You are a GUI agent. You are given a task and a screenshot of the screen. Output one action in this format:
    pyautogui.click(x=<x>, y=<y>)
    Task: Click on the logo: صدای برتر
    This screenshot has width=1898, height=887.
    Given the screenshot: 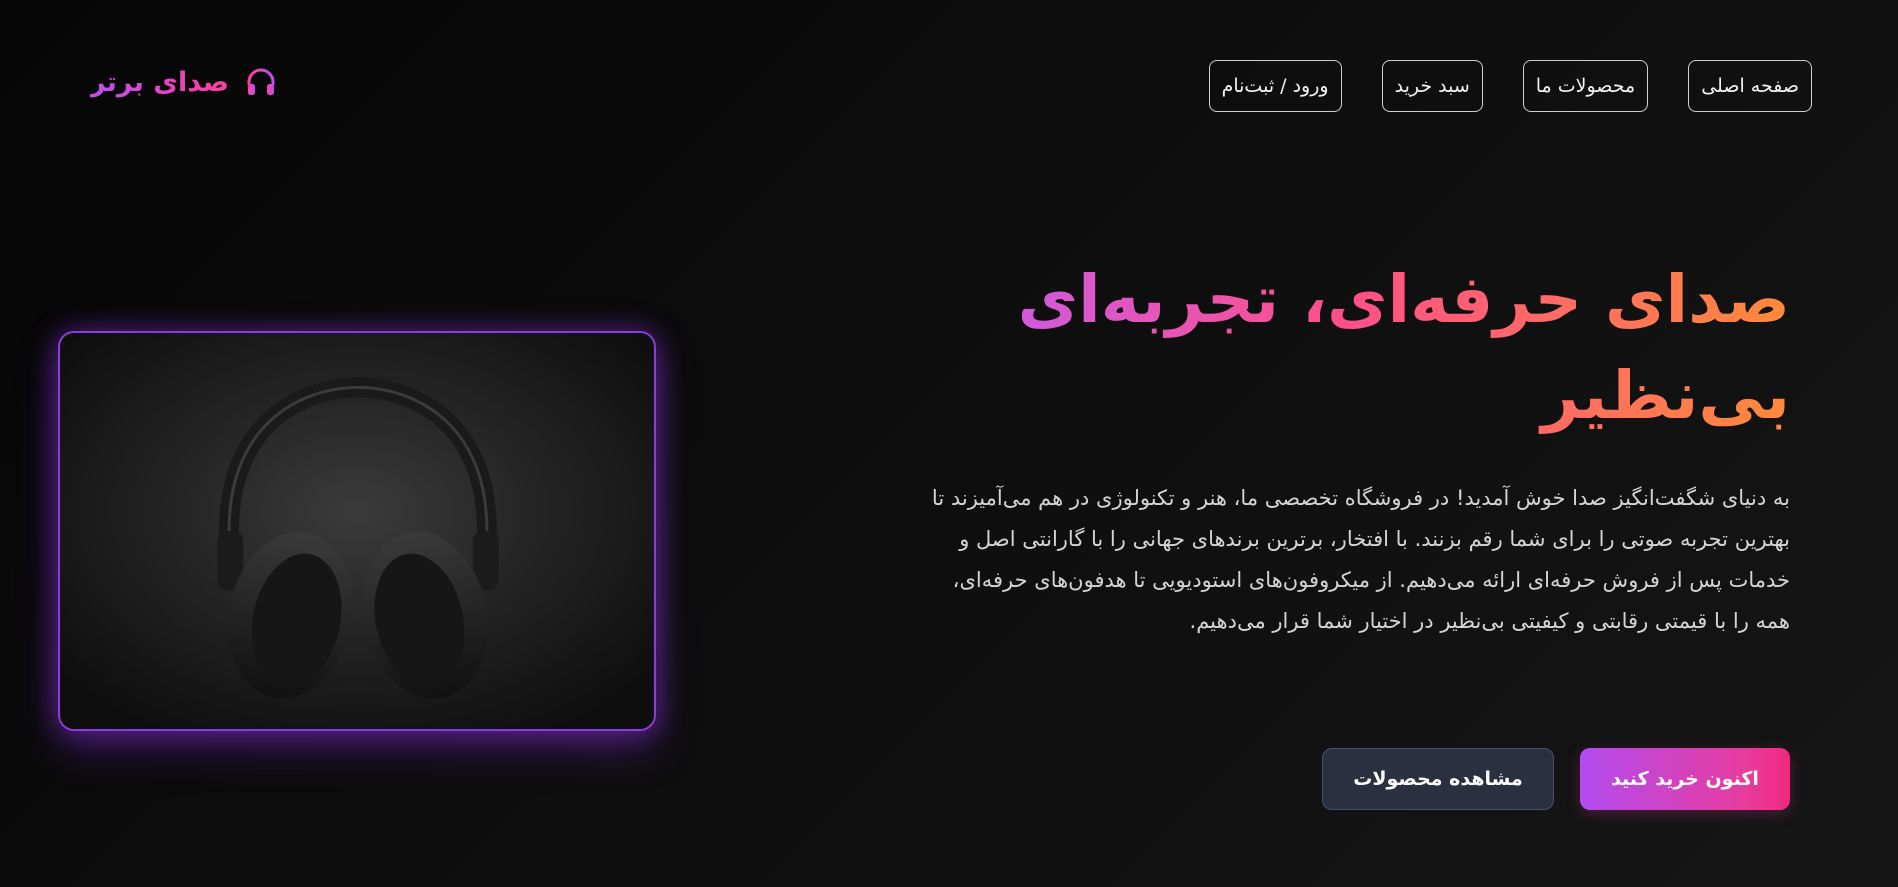 What is the action you would take?
    pyautogui.click(x=183, y=82)
    